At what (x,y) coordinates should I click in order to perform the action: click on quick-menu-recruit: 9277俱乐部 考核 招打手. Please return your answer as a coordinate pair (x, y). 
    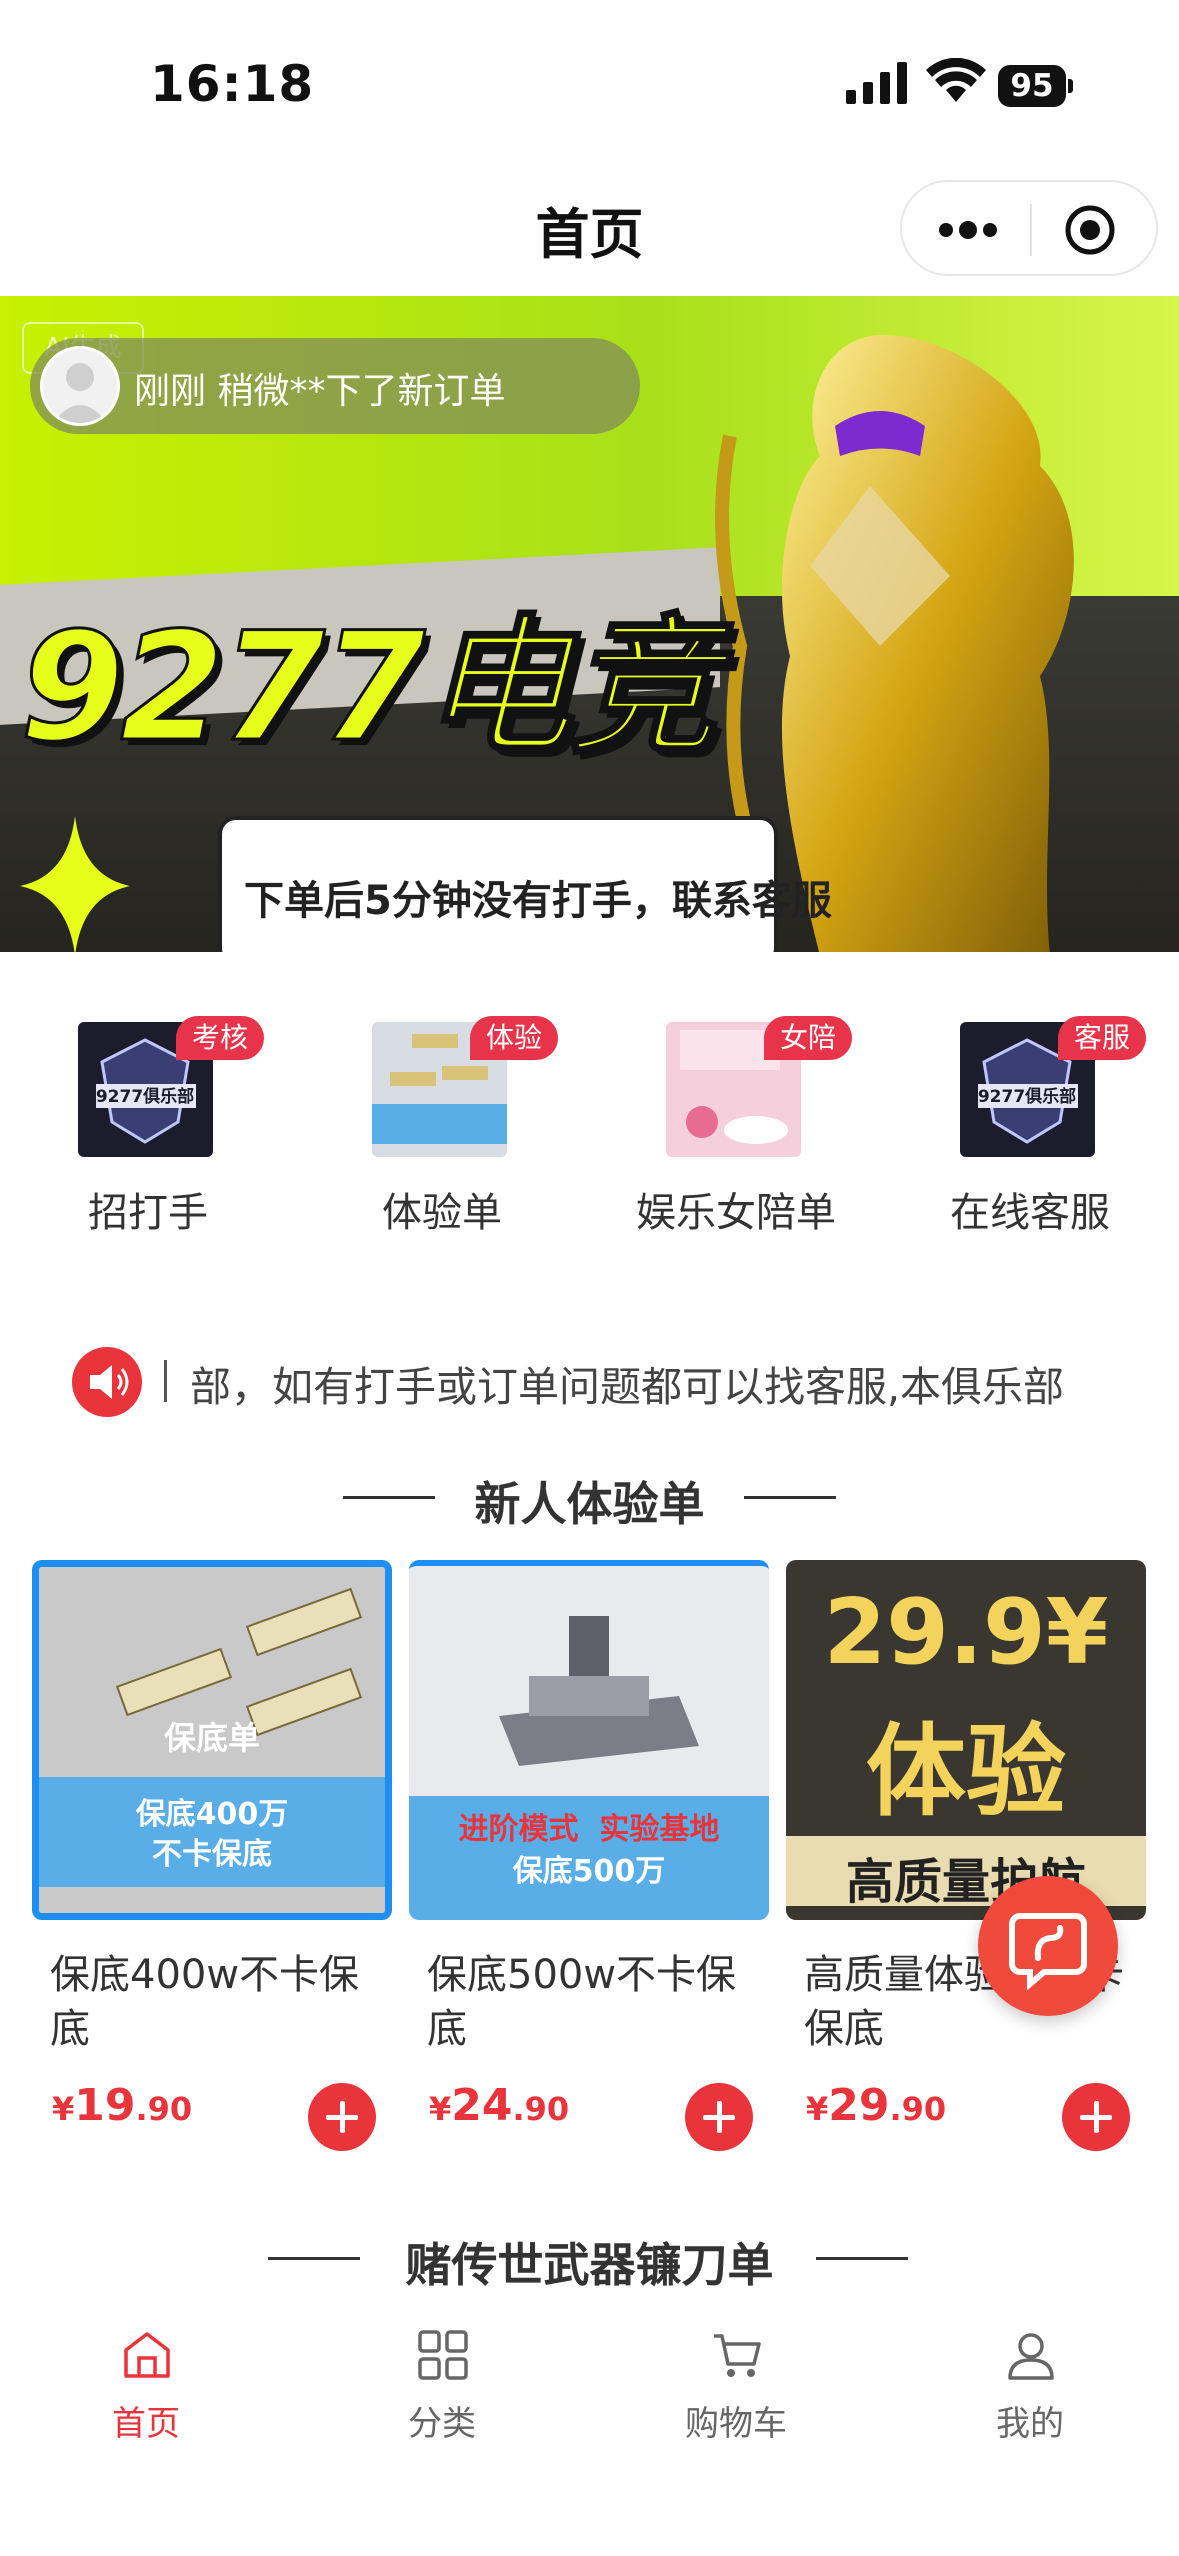
    Looking at the image, I should click on (148, 1120).